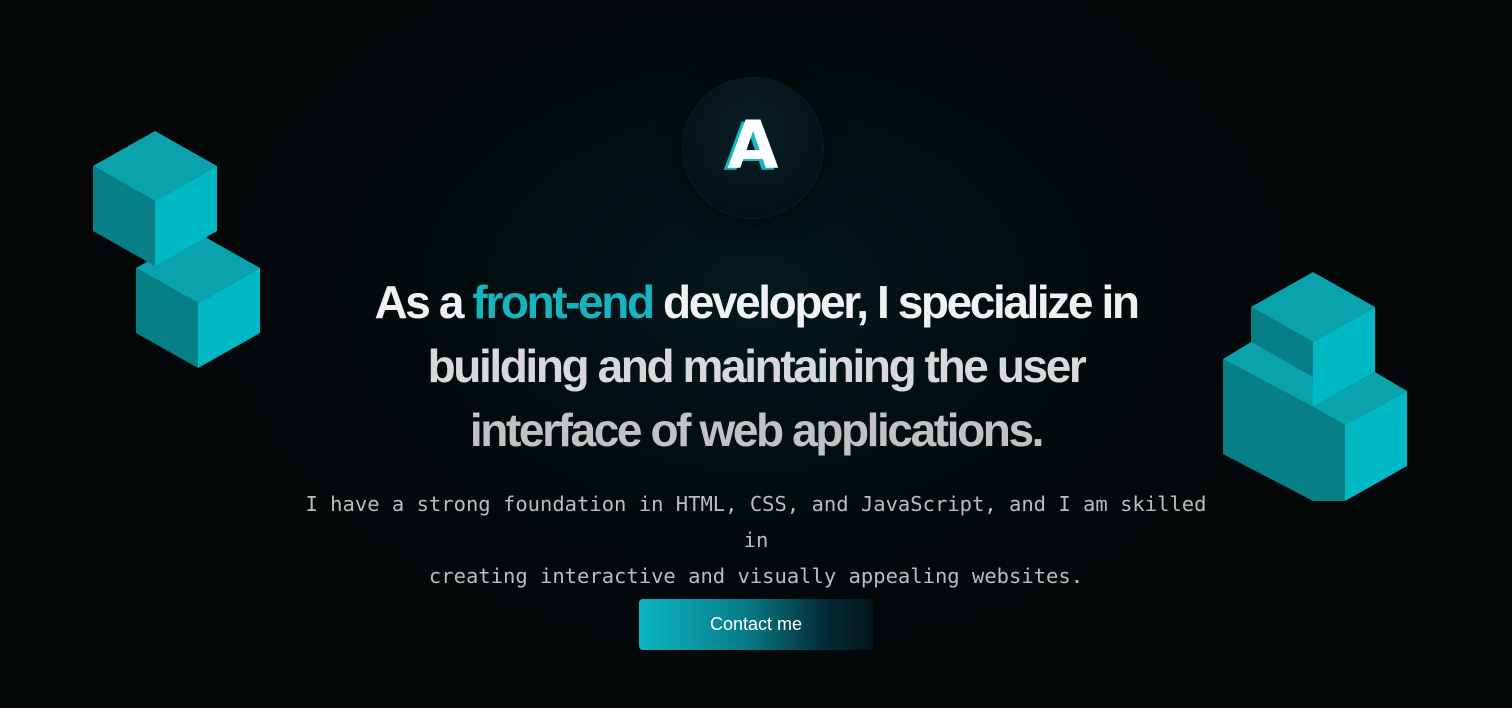  I want to click on contact-me-button: Contact me, so click(756, 624).